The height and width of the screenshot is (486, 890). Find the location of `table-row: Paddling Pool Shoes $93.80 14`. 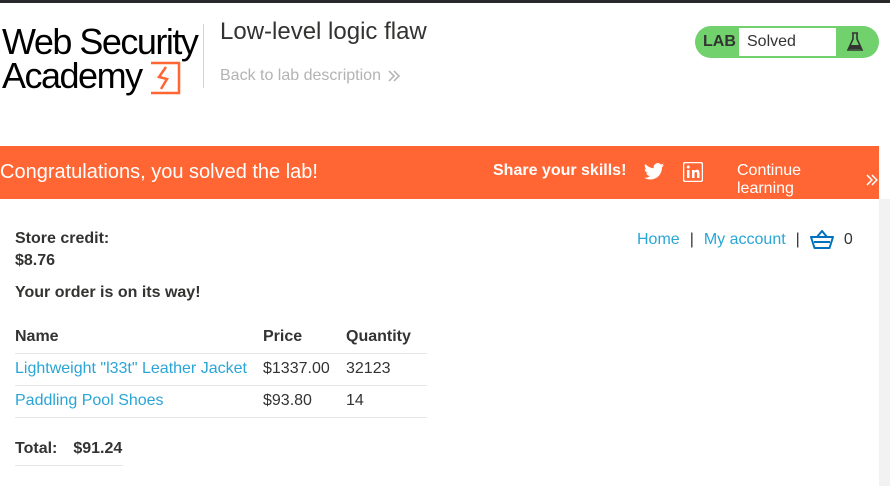

table-row: Paddling Pool Shoes $93.80 14 is located at coordinates (221, 401).